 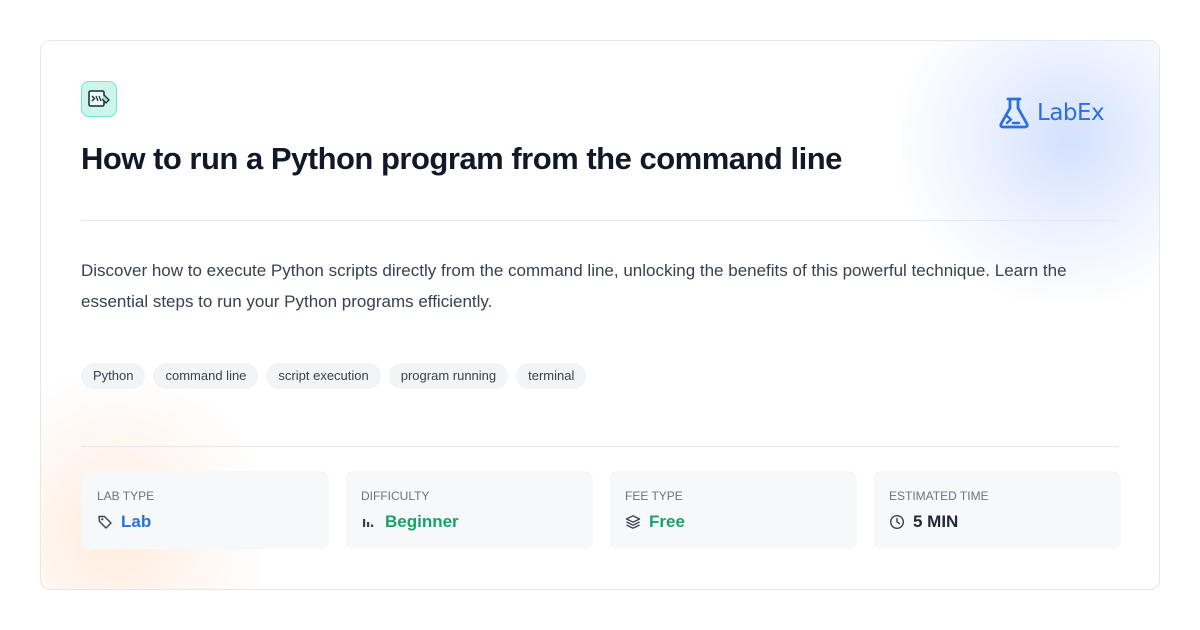 I want to click on stat-label: DIFFICULTY, so click(x=395, y=496).